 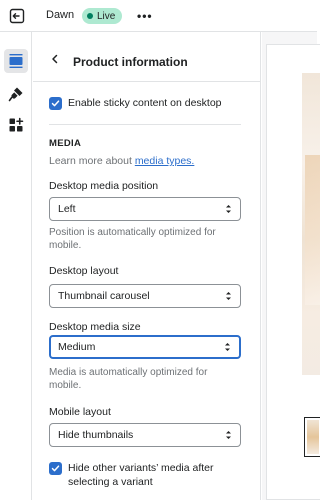 I want to click on desktop-layout-select: Thumbnail carousel, so click(x=145, y=296).